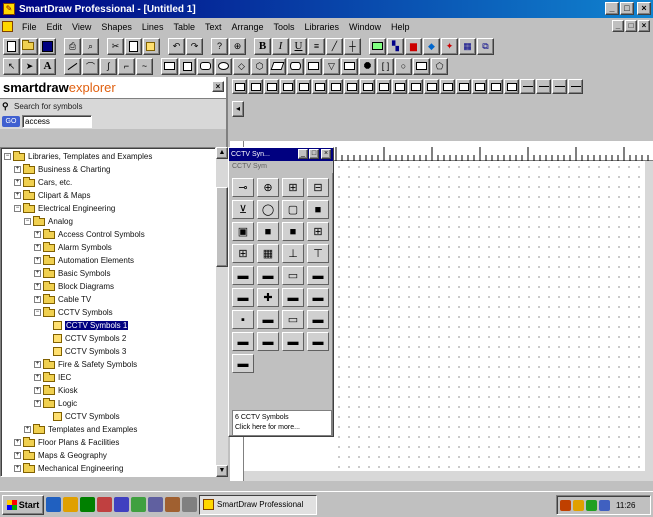 This screenshot has height=517, width=653. Describe the element at coordinates (73, 312) in the screenshot. I see `tree-item: − CCTV Symbols` at that location.